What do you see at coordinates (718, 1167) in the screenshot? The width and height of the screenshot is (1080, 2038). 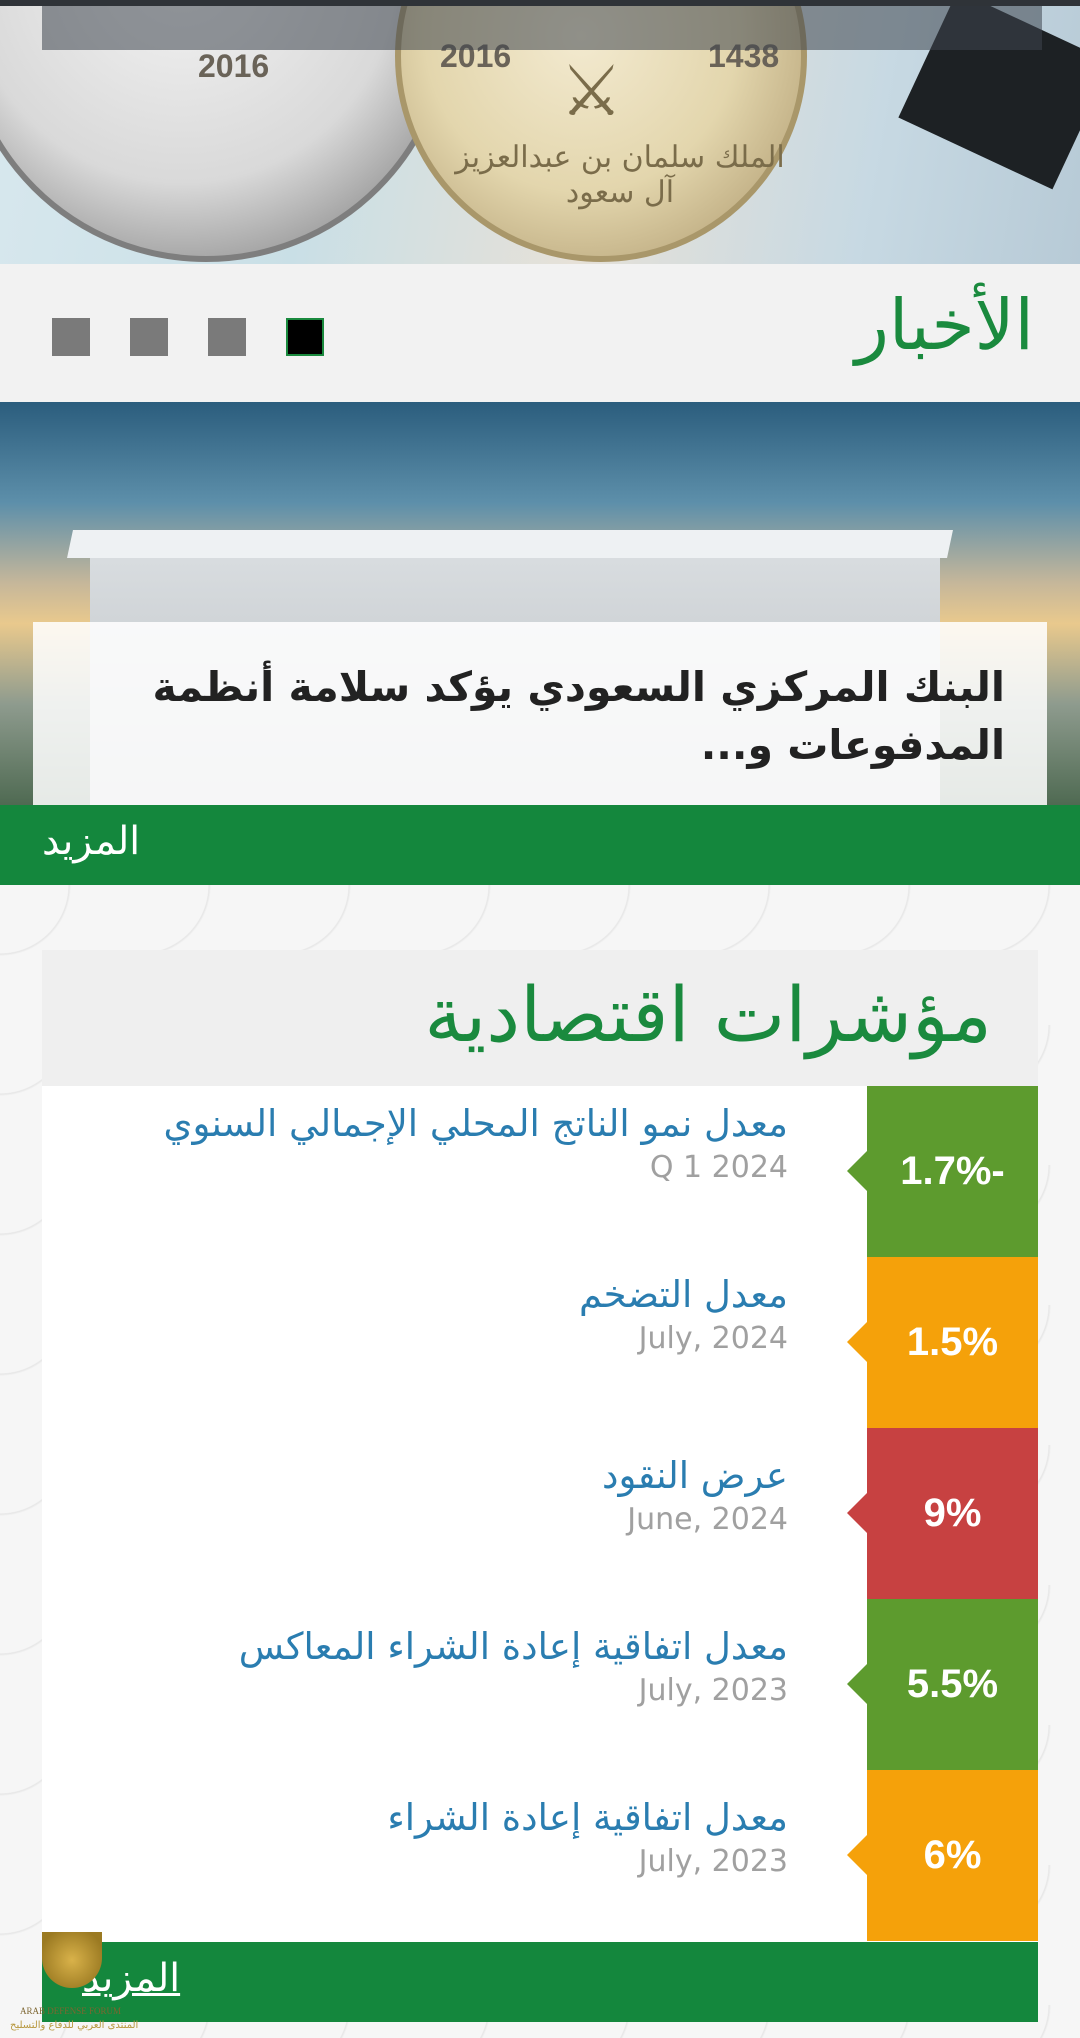 I see `indicator-date: Q 1 2024` at bounding box center [718, 1167].